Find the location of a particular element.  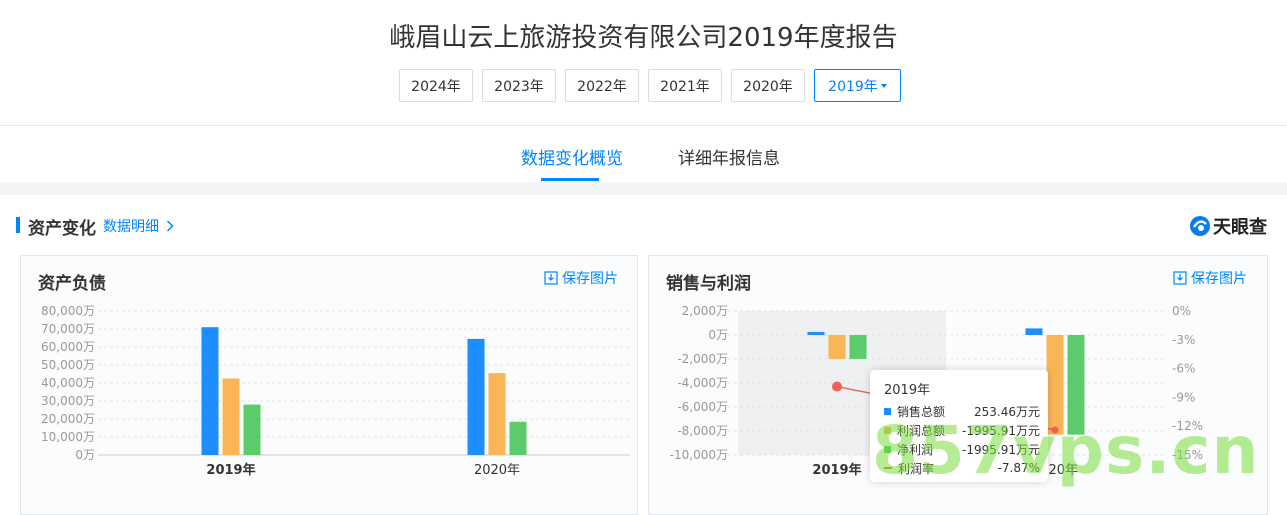

tianyancha-logo: 天眼查 is located at coordinates (1228, 226).